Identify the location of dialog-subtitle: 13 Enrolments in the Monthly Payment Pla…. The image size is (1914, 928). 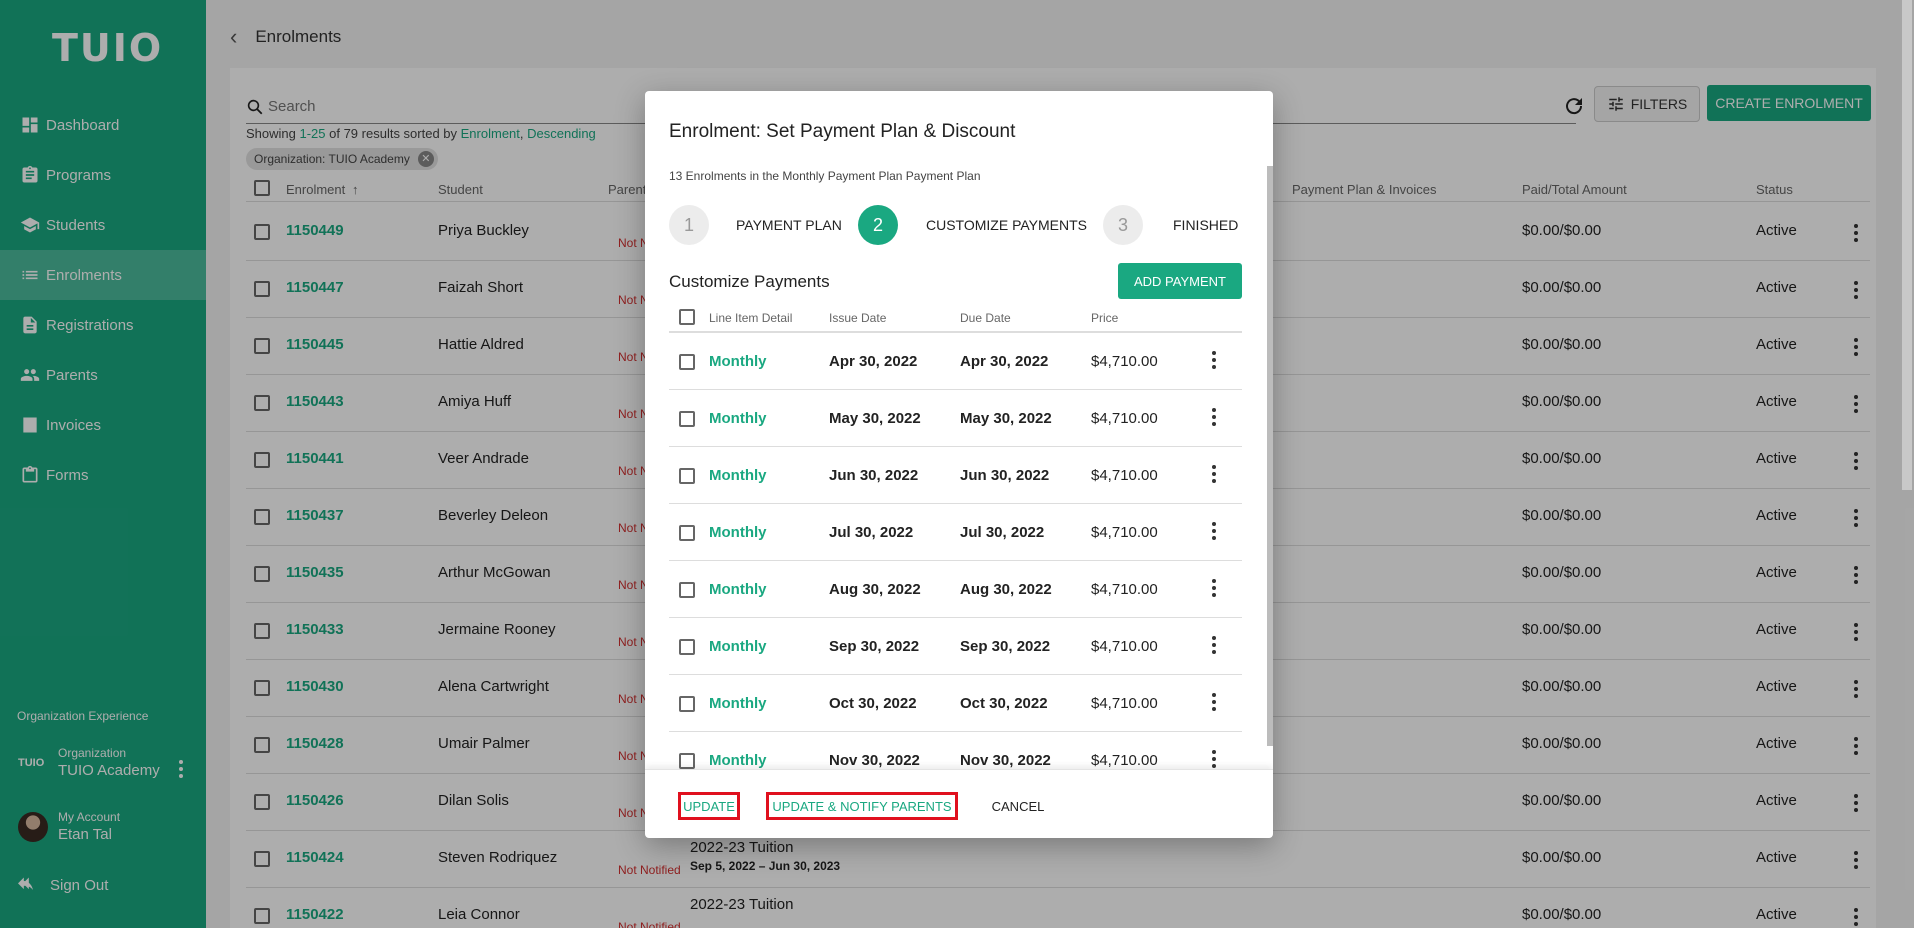
(825, 176).